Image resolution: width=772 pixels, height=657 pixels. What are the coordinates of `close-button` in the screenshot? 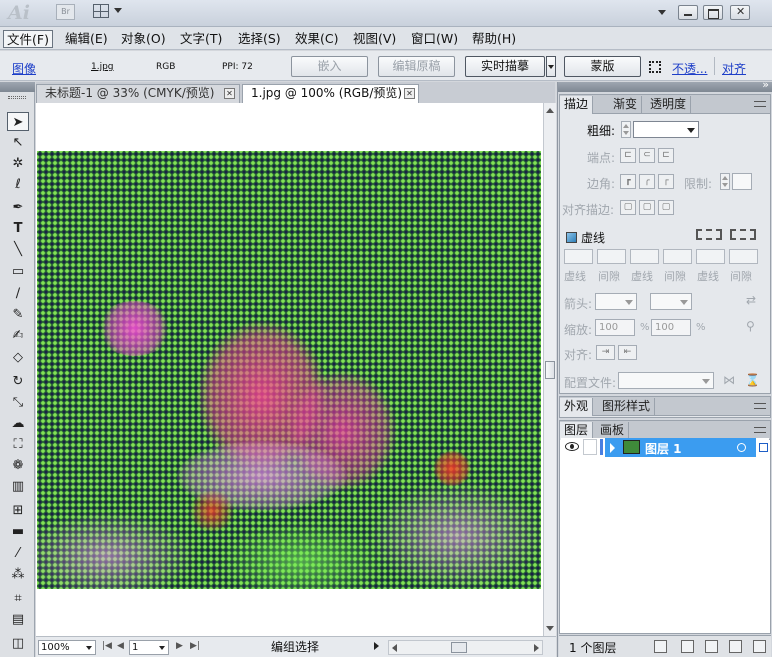 It's located at (740, 12).